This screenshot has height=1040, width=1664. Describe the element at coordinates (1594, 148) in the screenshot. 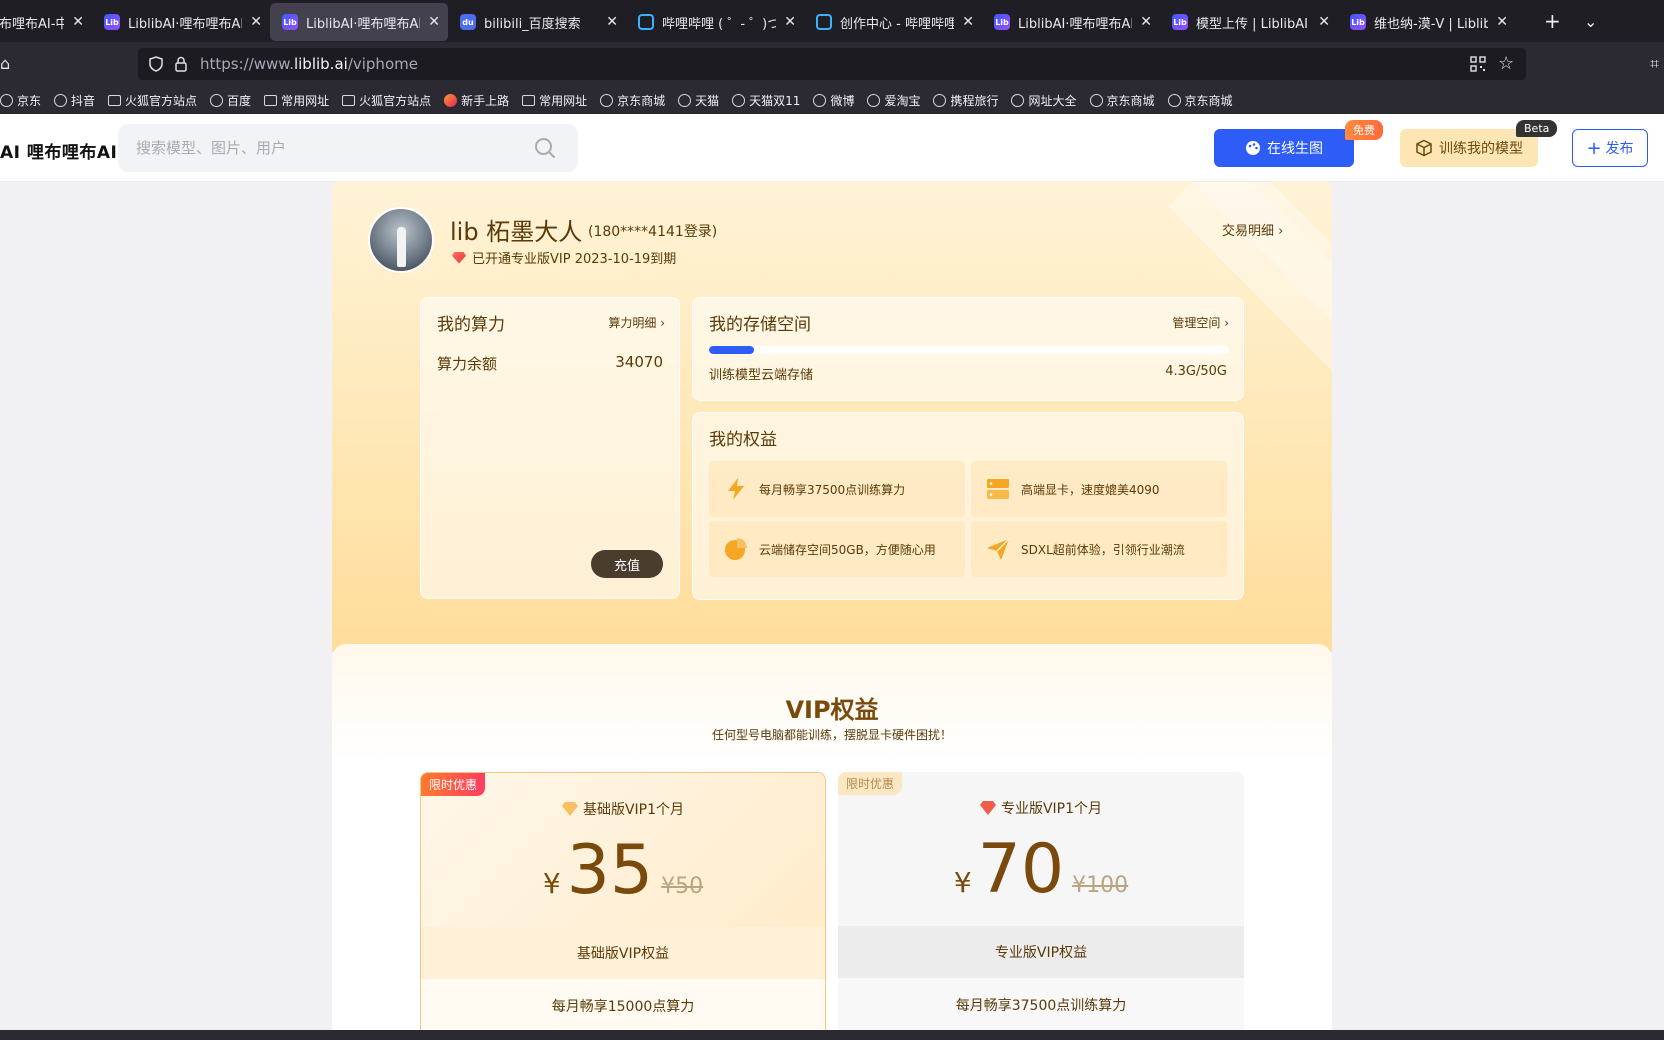

I see `plus-icon: +` at that location.